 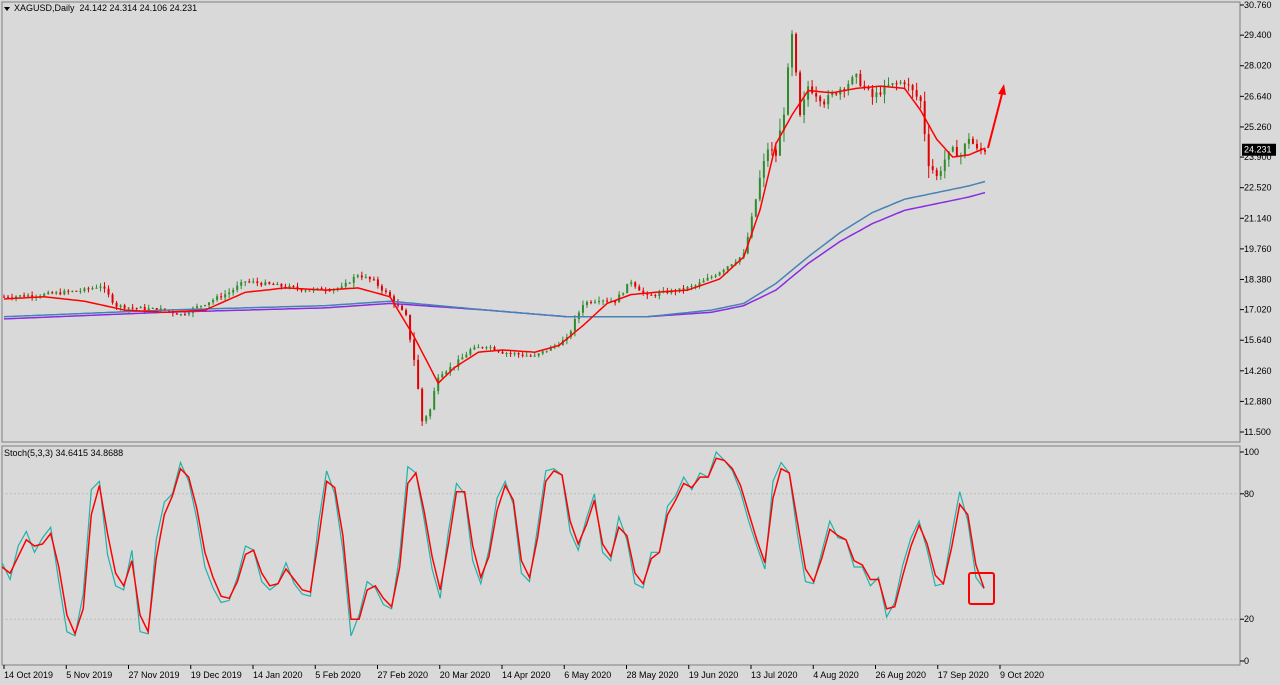 What do you see at coordinates (963, 675) in the screenshot?
I see `x-tick-label: 17 Sep 2020` at bounding box center [963, 675].